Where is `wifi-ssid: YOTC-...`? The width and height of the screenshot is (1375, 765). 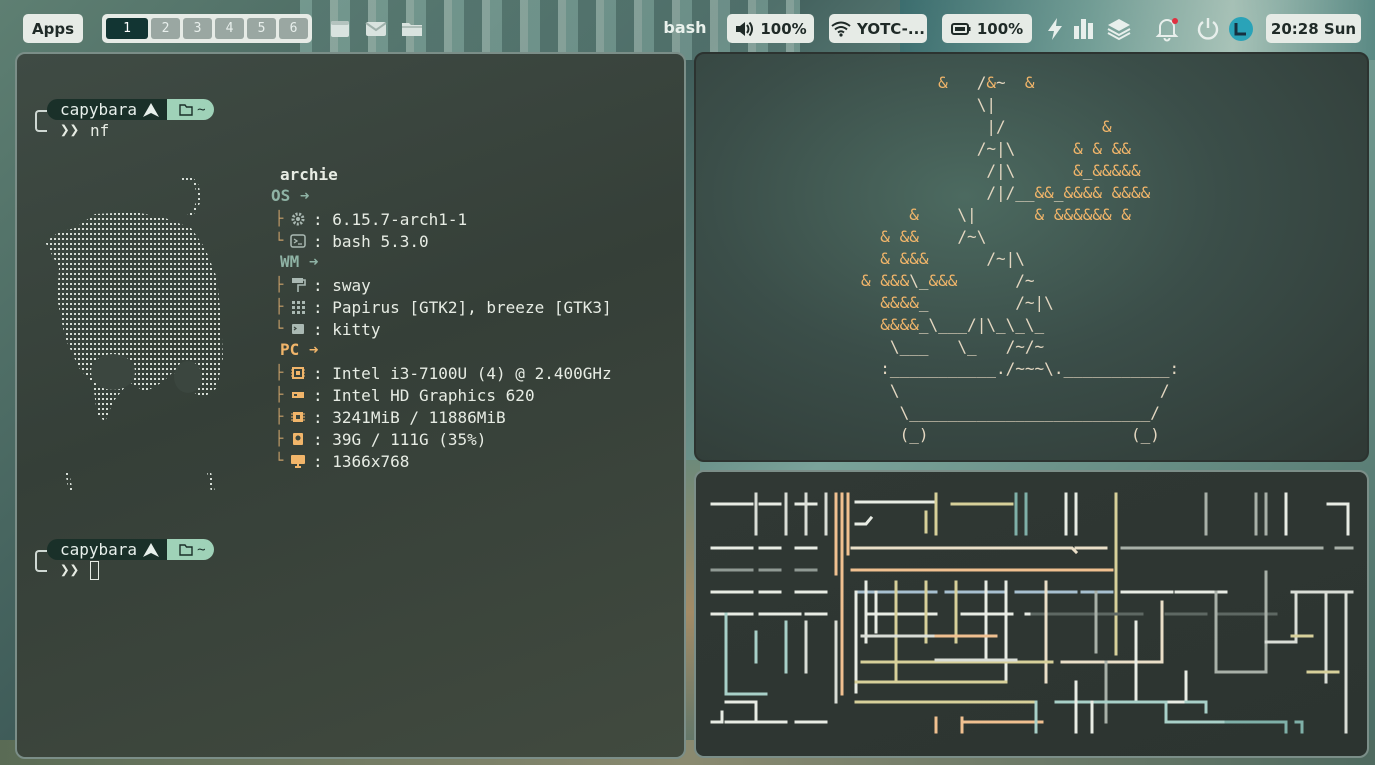
wifi-ssid: YOTC-... is located at coordinates (891, 28).